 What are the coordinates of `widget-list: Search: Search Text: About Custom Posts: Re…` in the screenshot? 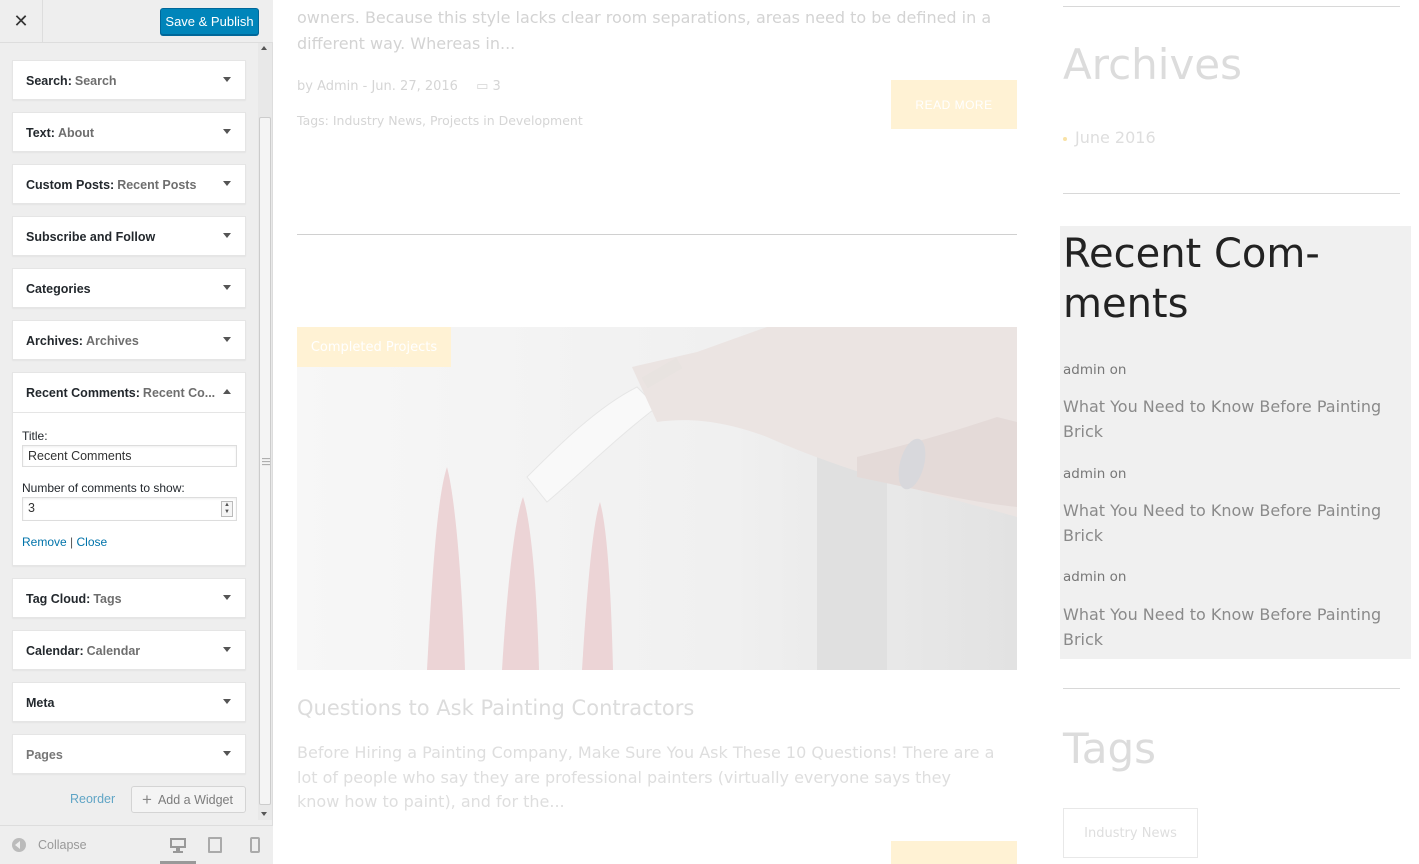 It's located at (129, 423).